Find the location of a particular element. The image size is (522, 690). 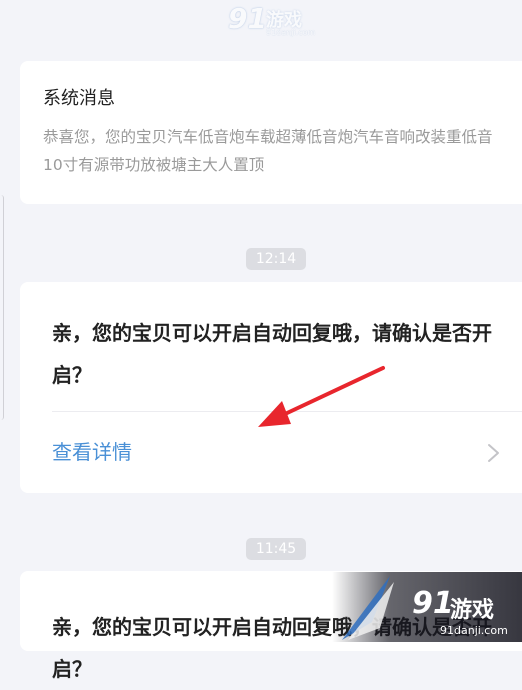

watermark-logo-bottom: 91 游戏 91danji.com is located at coordinates (427, 607).